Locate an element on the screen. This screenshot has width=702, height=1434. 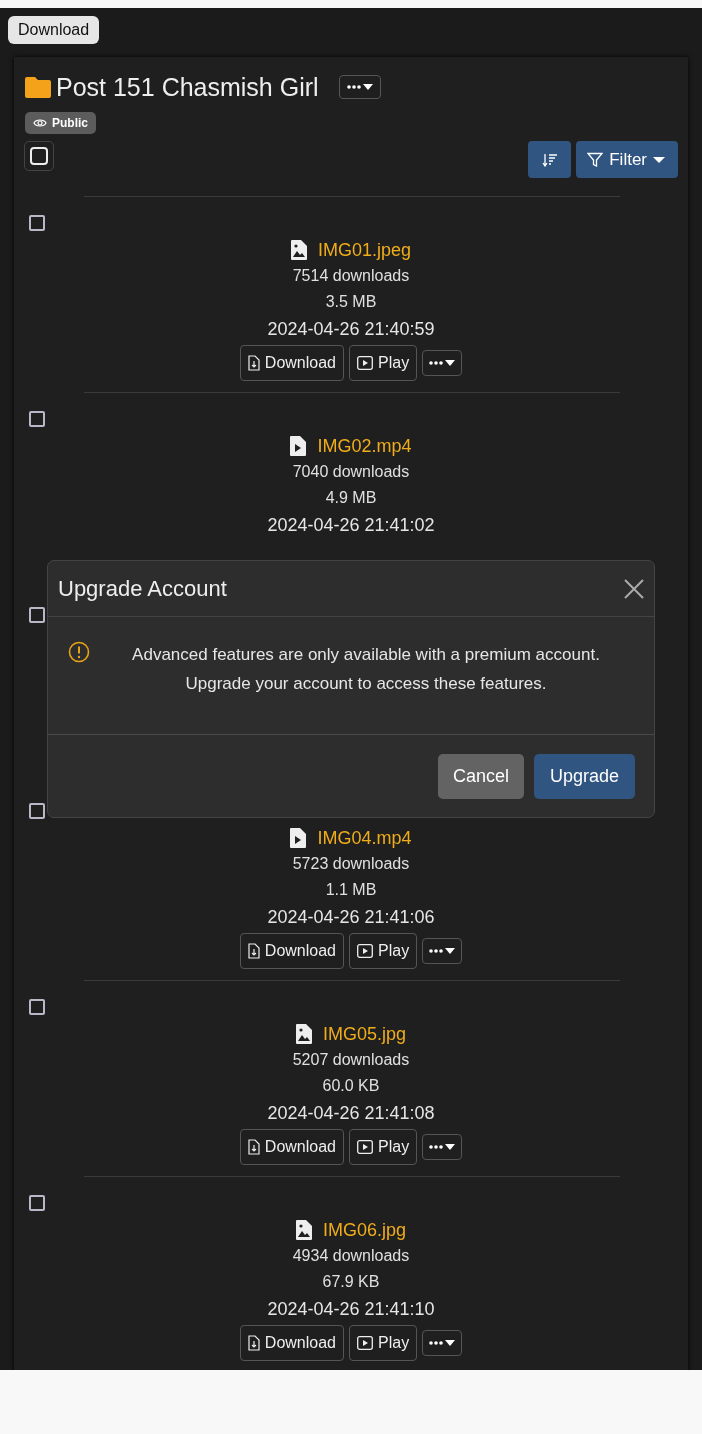
filter-icon is located at coordinates (595, 159).